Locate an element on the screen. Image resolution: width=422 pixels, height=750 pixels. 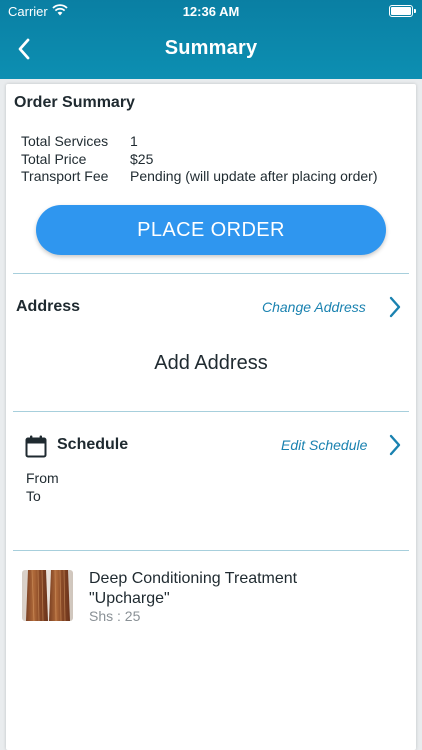
status-time: 12:36 AM is located at coordinates (211, 11).